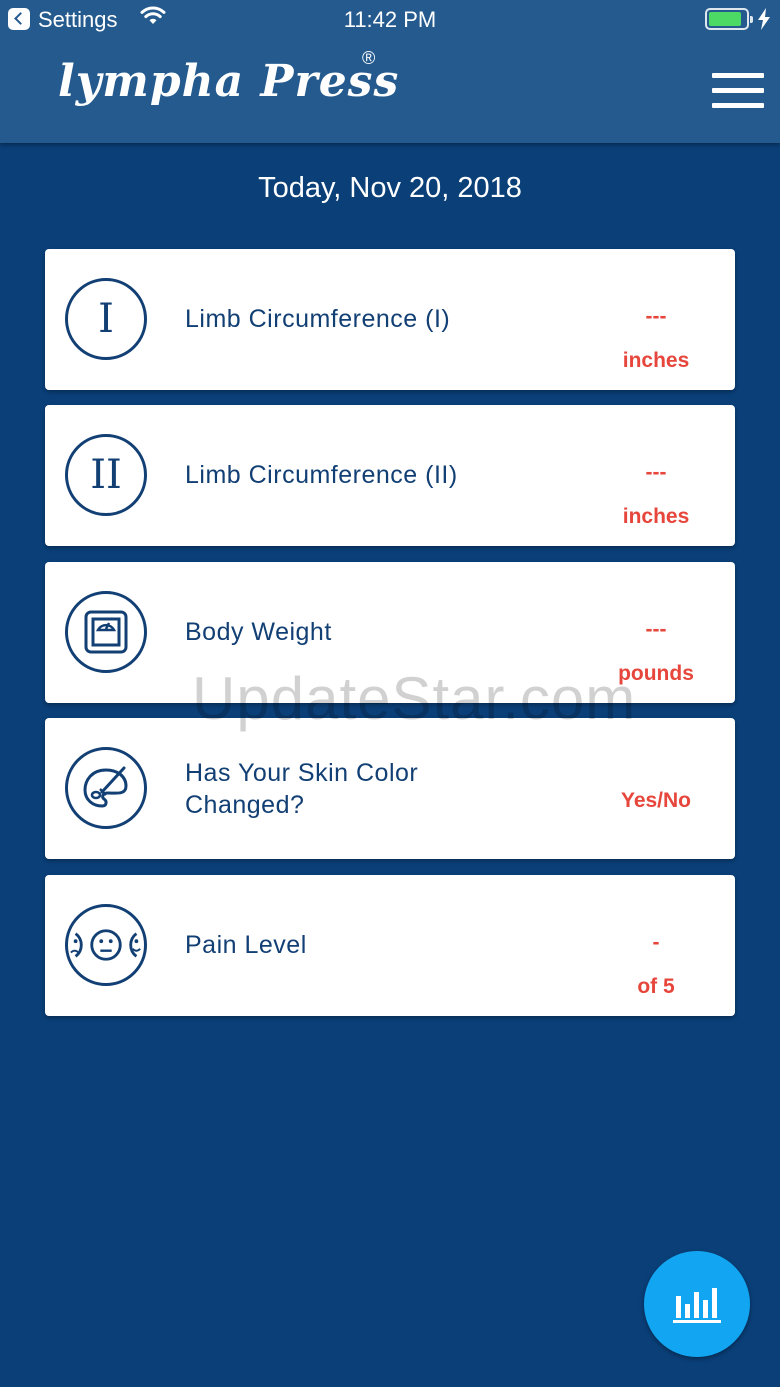 The height and width of the screenshot is (1387, 780). I want to click on palette-glyph, so click(105, 787).